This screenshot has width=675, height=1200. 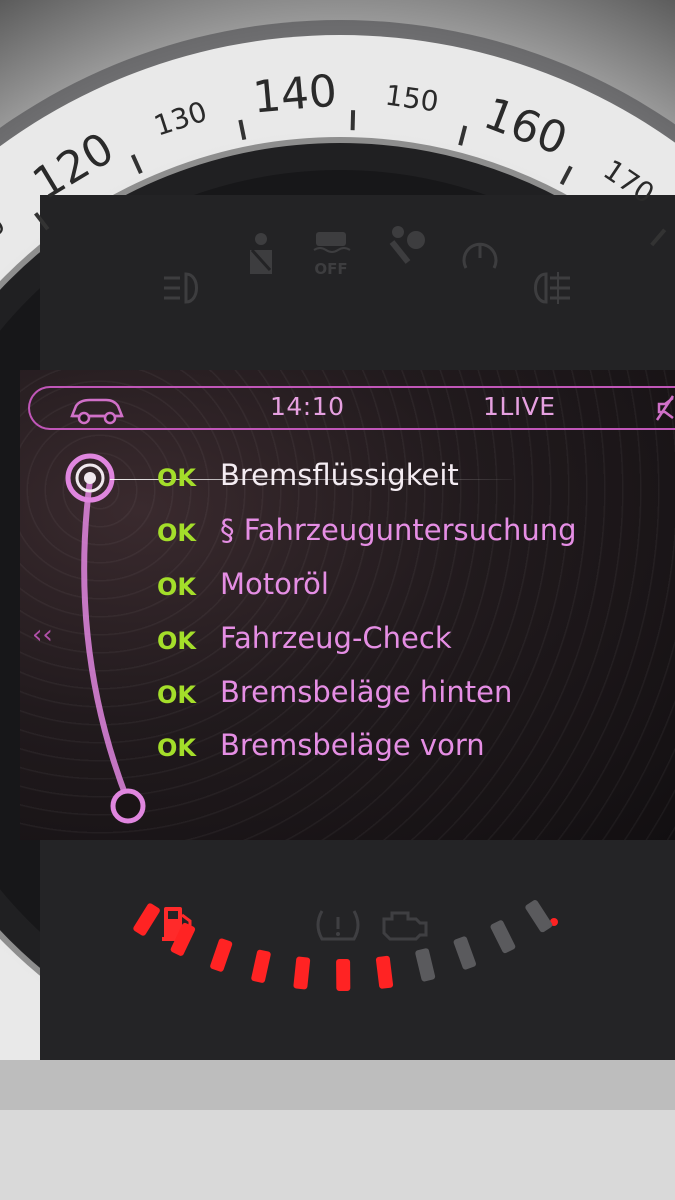 What do you see at coordinates (398, 530) in the screenshot?
I see `service-item-label: § Fahrzeuguntersuchung` at bounding box center [398, 530].